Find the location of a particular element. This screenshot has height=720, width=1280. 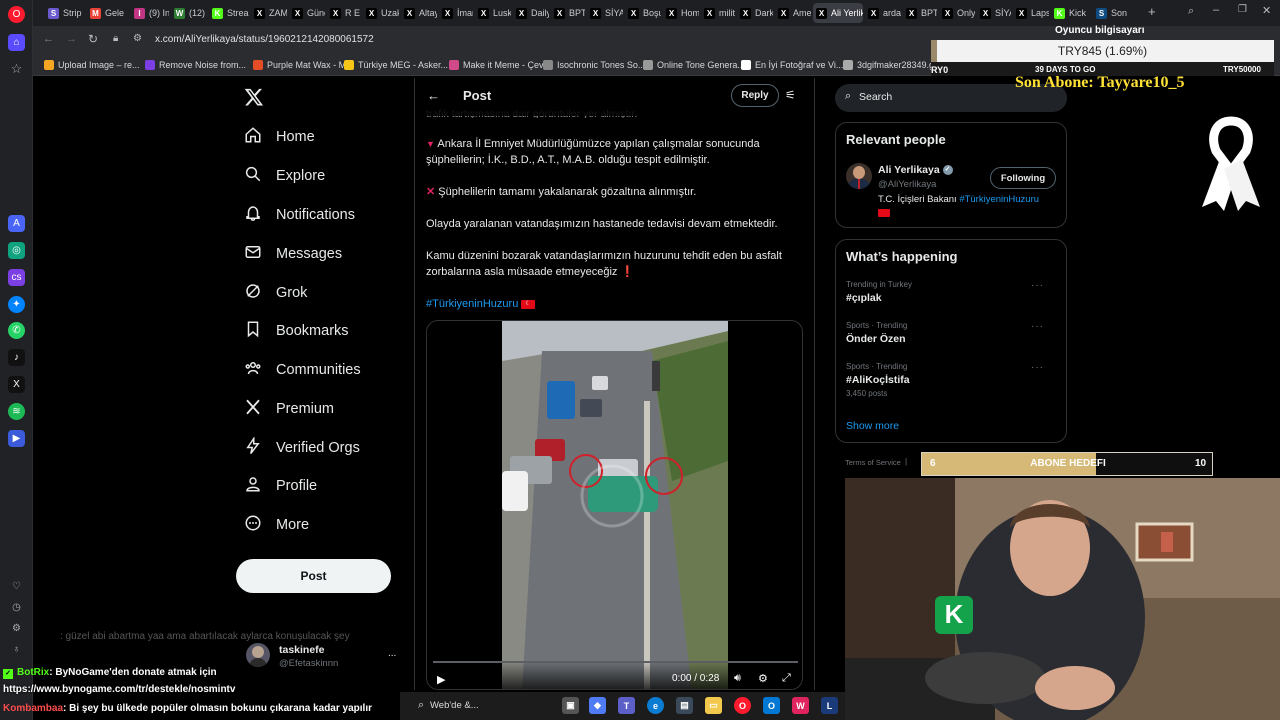

trend-item: Trending in Turkey #çıplak ··· is located at coordinates (951, 293).